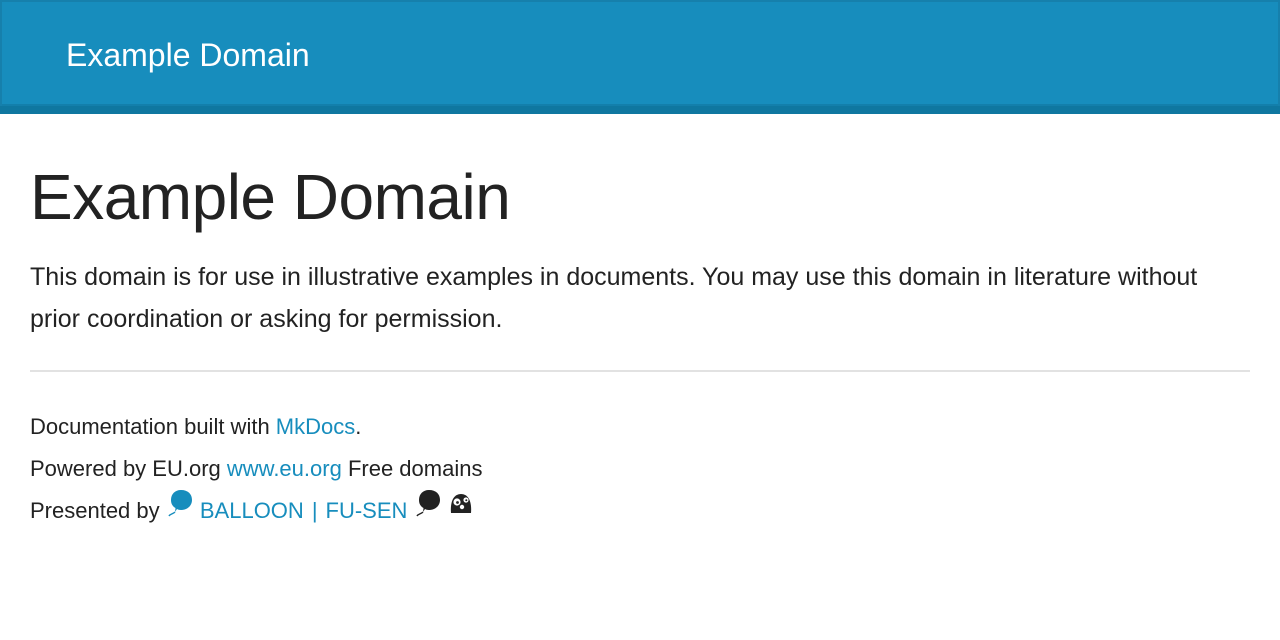 Image resolution: width=1280 pixels, height=640 pixels. What do you see at coordinates (358, 426) in the screenshot?
I see `built-suffix: .` at bounding box center [358, 426].